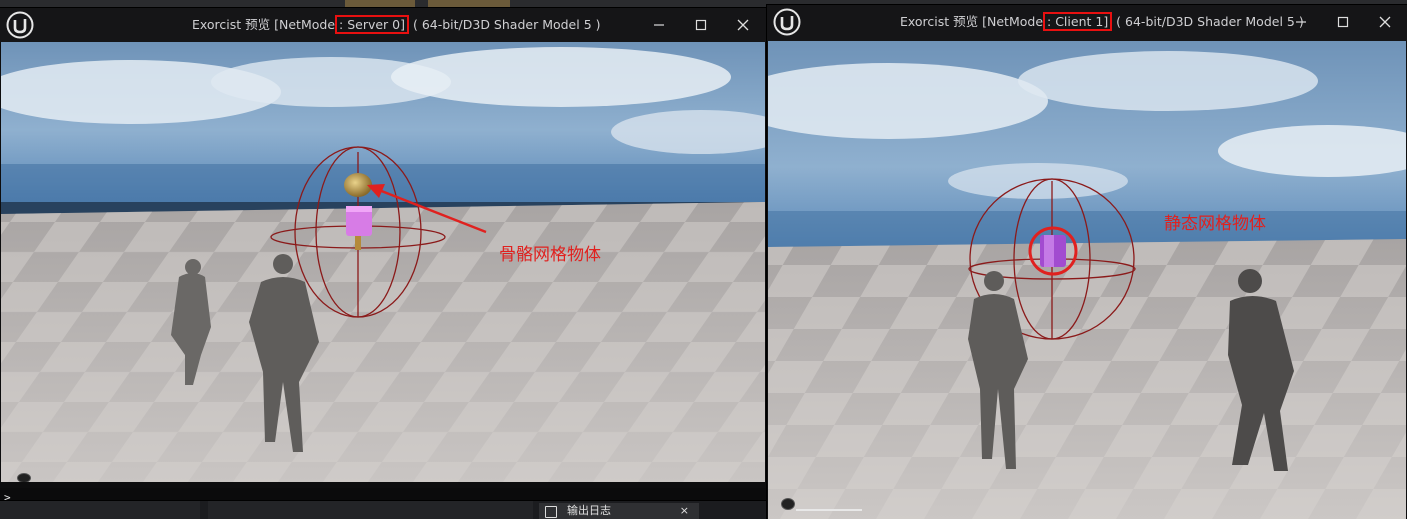  I want to click on health-bar, so click(829, 510).